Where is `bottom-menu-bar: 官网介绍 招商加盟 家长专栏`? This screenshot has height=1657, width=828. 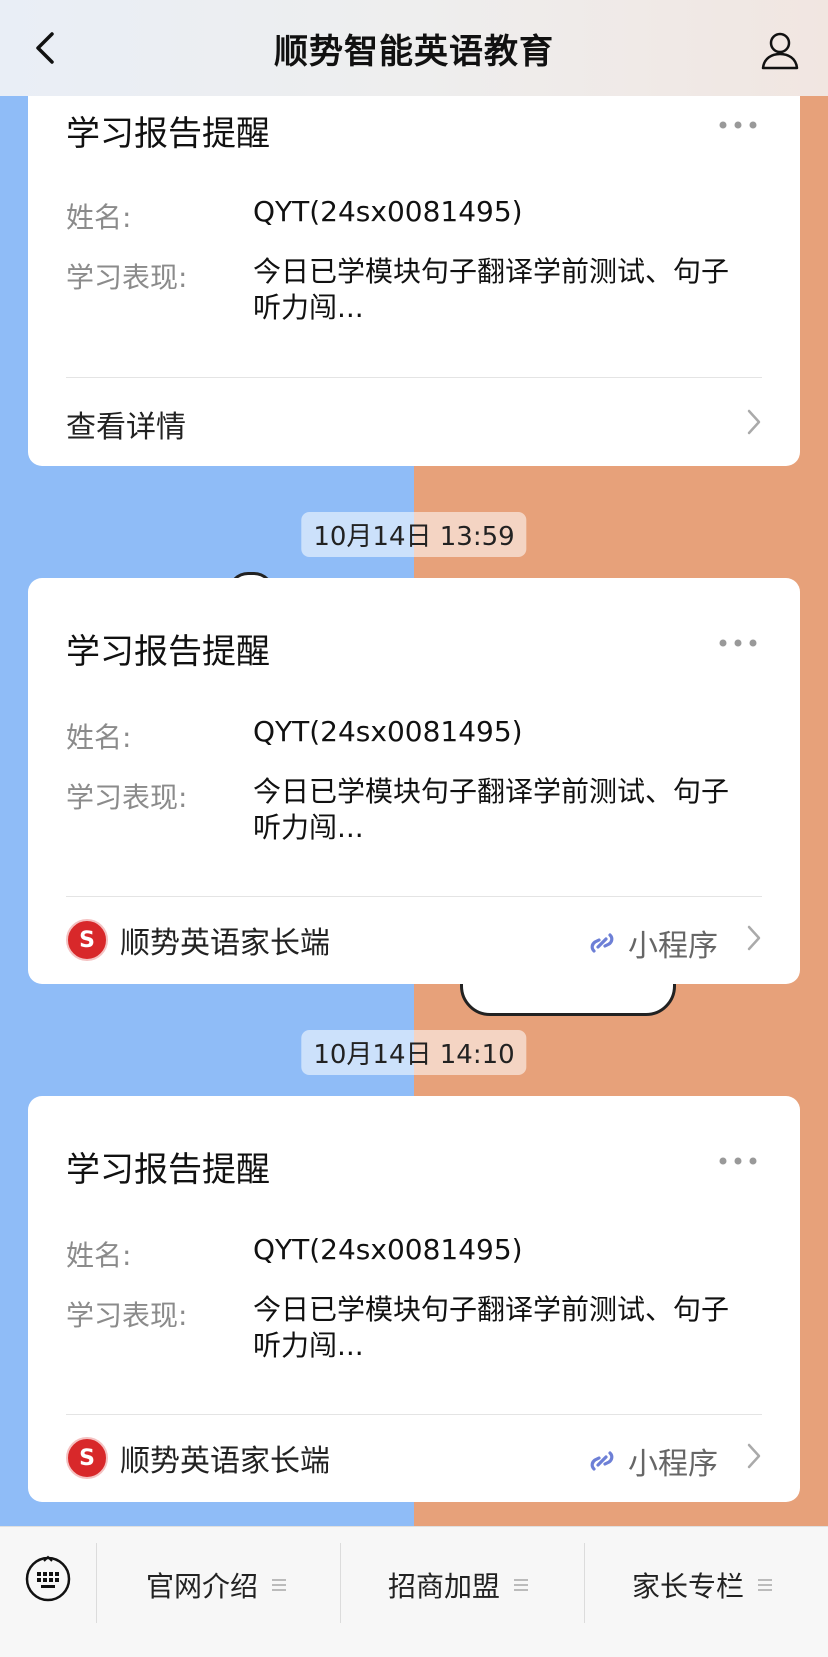 bottom-menu-bar: 官网介绍 招商加盟 家长专栏 is located at coordinates (414, 1591).